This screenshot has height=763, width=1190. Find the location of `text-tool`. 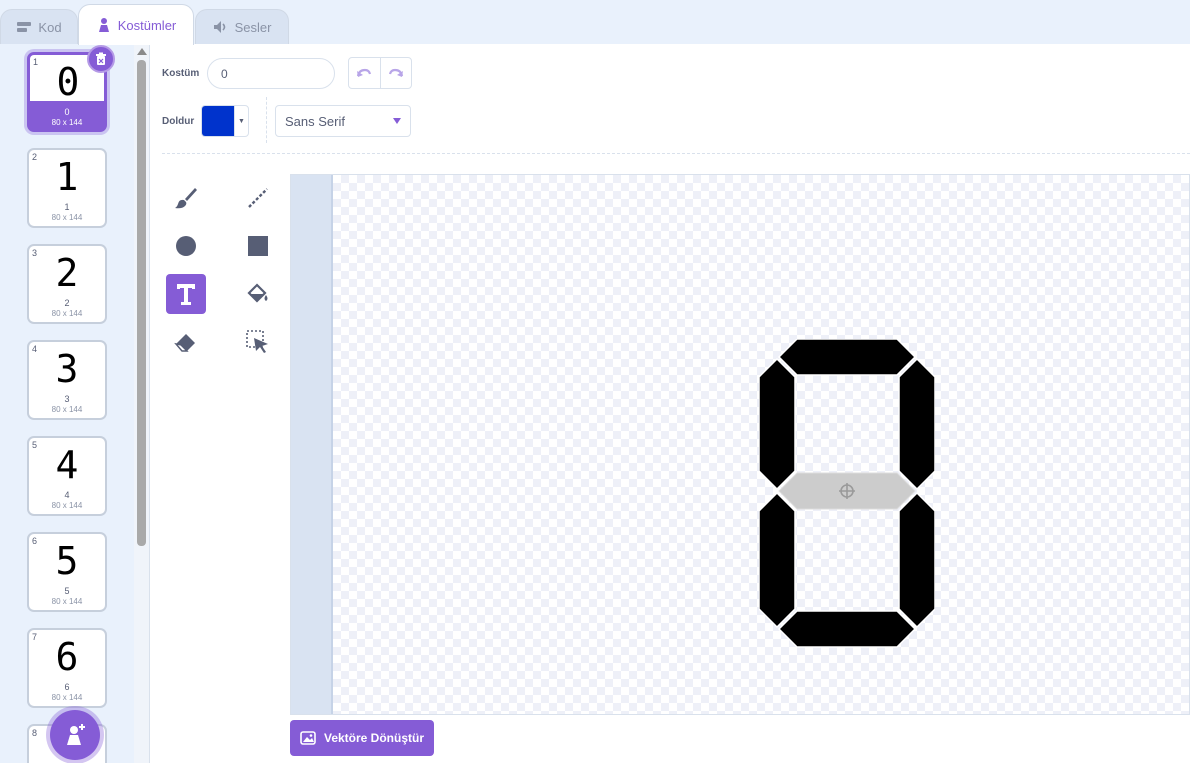

text-tool is located at coordinates (186, 294).